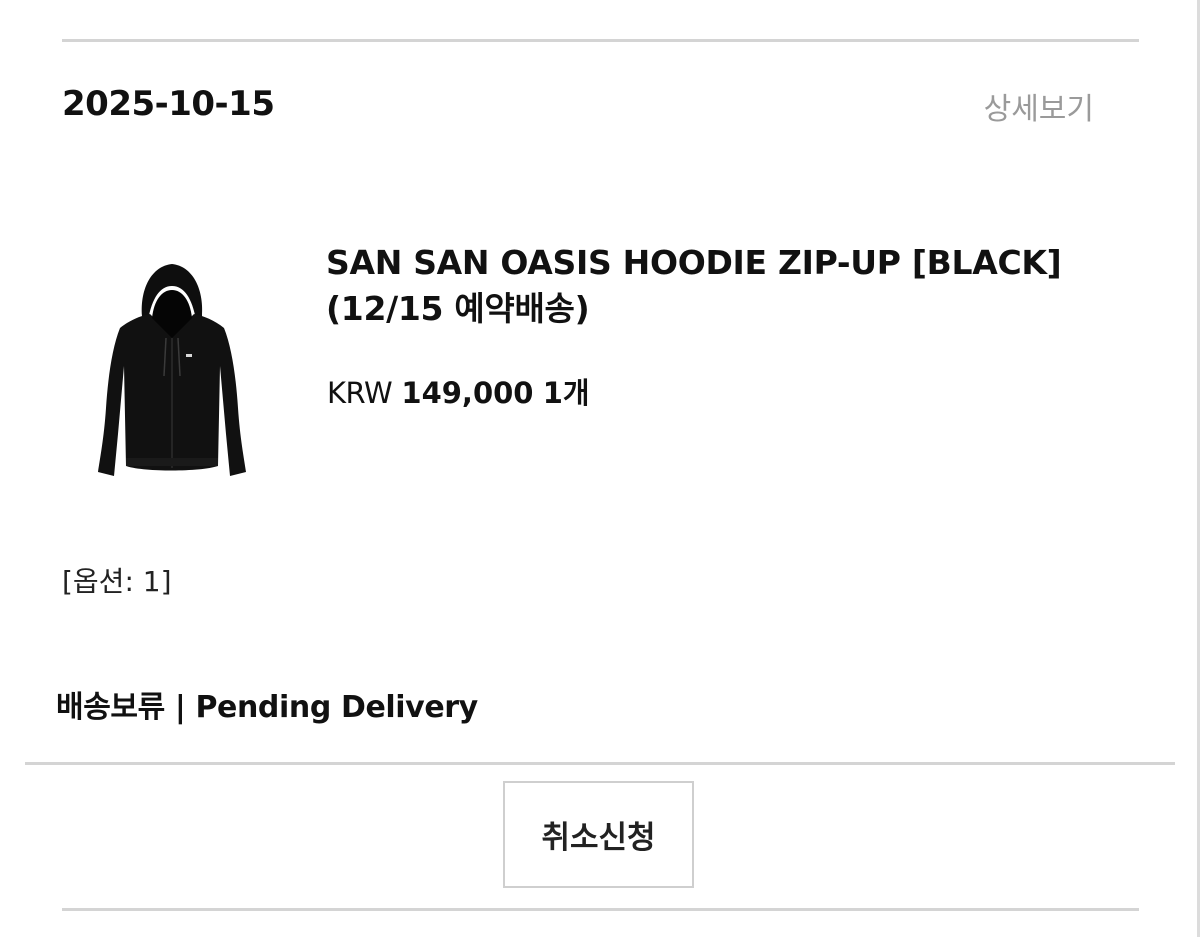  Describe the element at coordinates (600, 40) in the screenshot. I see `top-divider` at that location.